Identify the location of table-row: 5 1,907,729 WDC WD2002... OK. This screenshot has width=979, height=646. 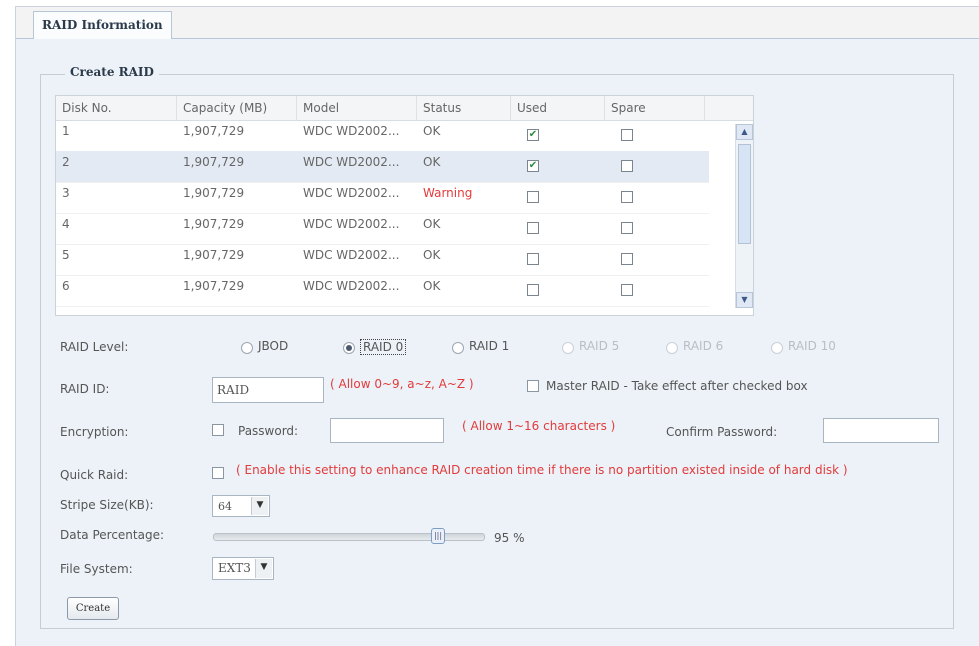
(382, 260).